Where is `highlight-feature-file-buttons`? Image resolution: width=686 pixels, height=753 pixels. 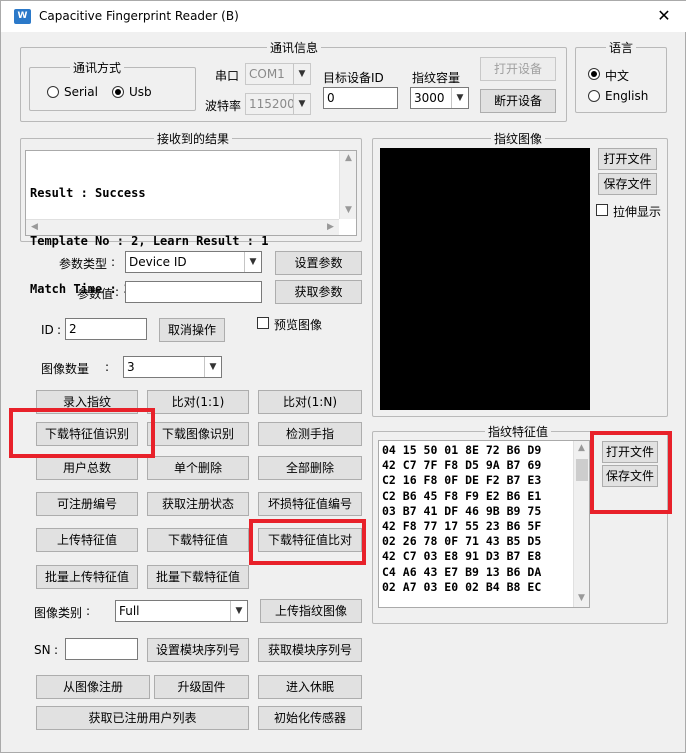
highlight-feature-file-buttons is located at coordinates (631, 472).